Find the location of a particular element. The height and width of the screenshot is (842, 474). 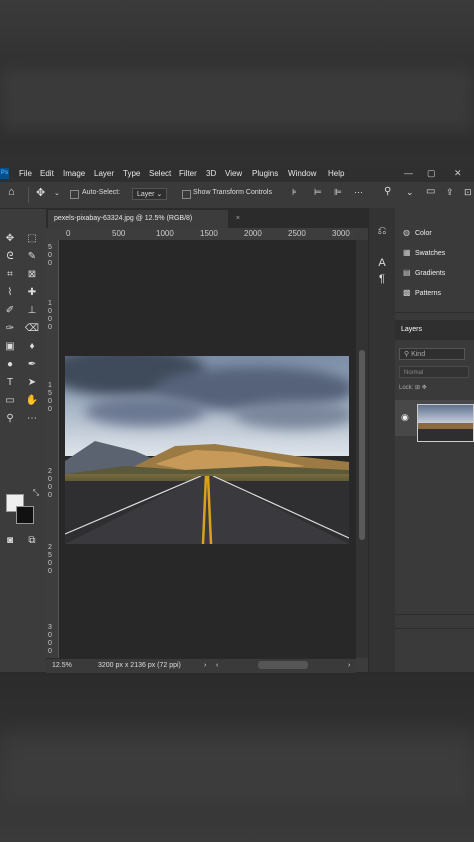

horizontal-scrollbar-thumb is located at coordinates (283, 665).